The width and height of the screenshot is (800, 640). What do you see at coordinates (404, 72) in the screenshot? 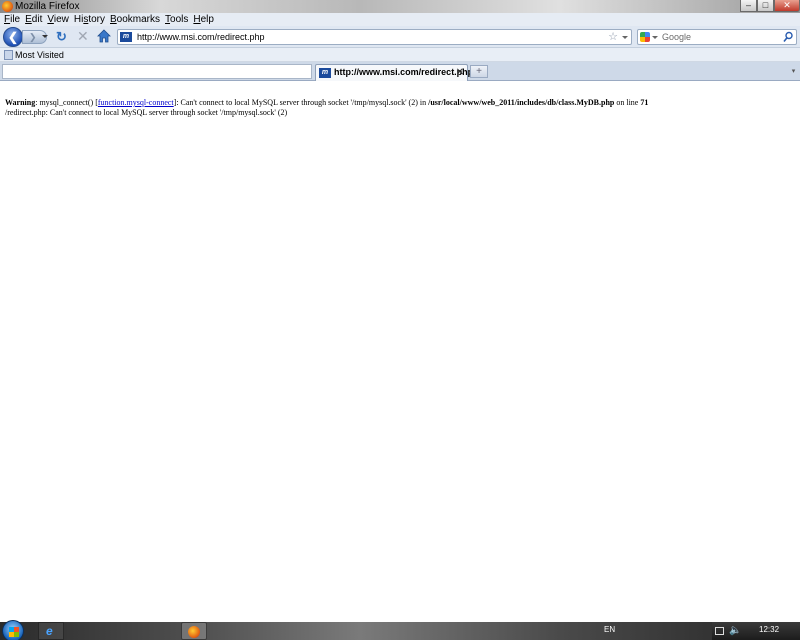
I see `tab-title: http://www.msi.com/redirect.php` at bounding box center [404, 72].